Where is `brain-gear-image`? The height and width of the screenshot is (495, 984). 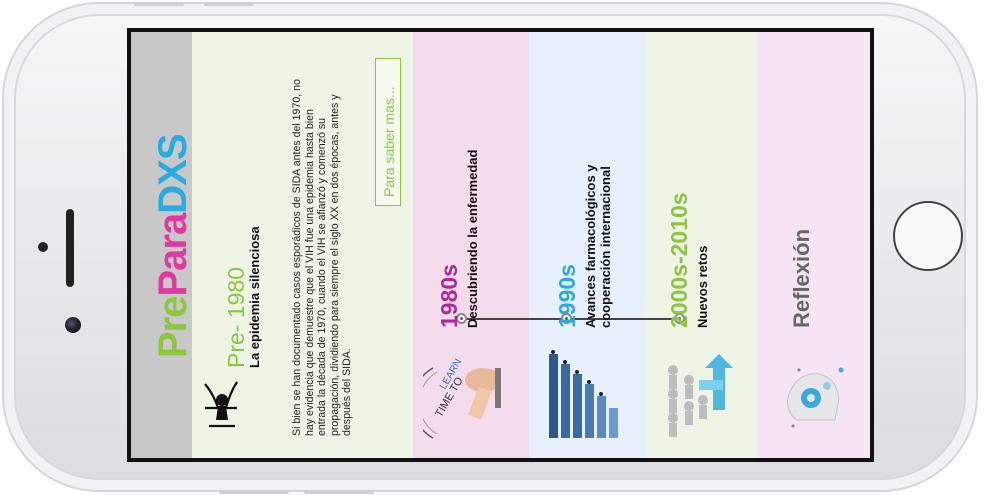 brain-gear-image is located at coordinates (815, 397).